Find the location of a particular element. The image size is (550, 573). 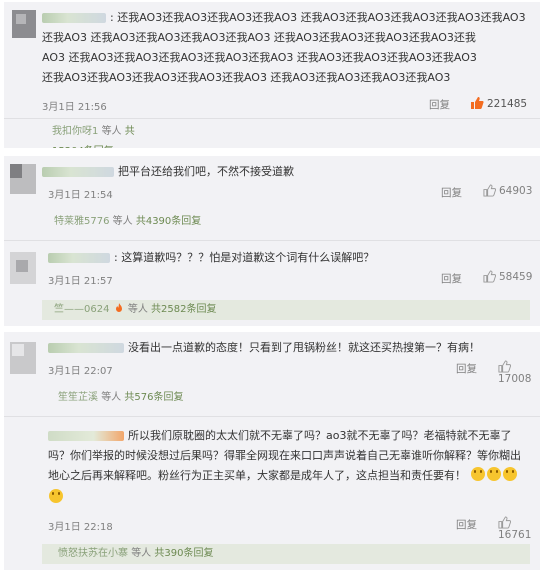

comment-text-line: : 这算道歉吗？？？怕是对道歉这个词有什么误解吧？ is located at coordinates (211, 258).